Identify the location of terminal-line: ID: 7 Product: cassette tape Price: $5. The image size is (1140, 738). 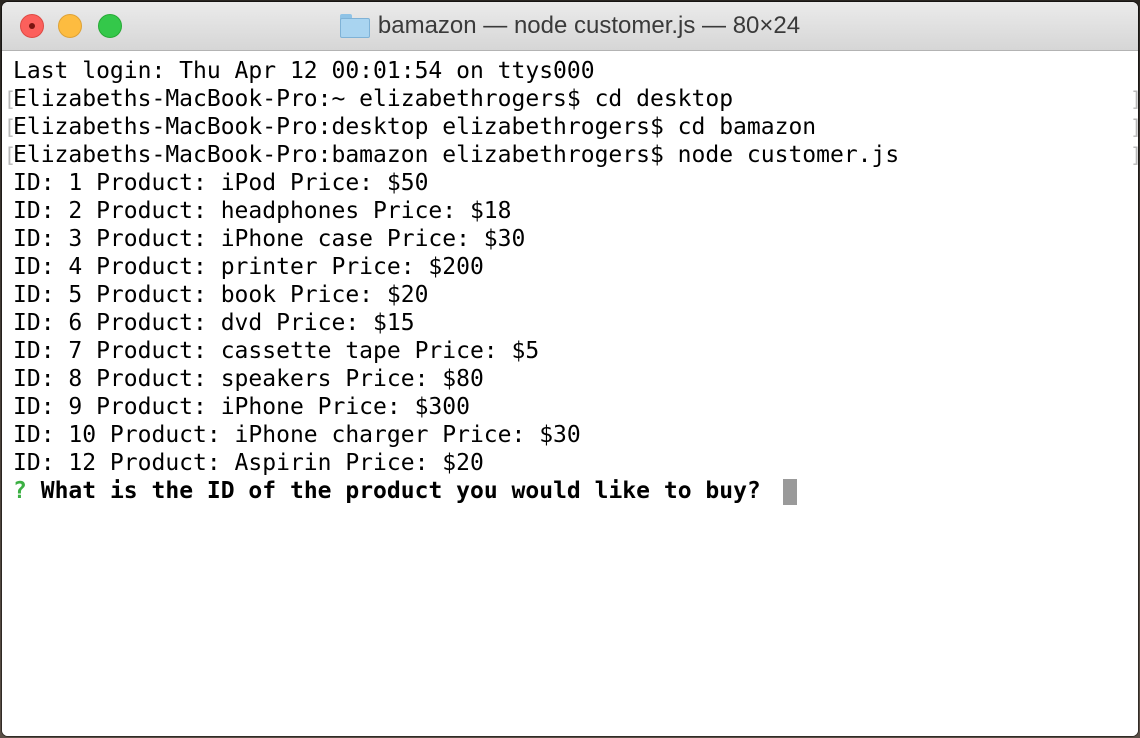
(276, 351).